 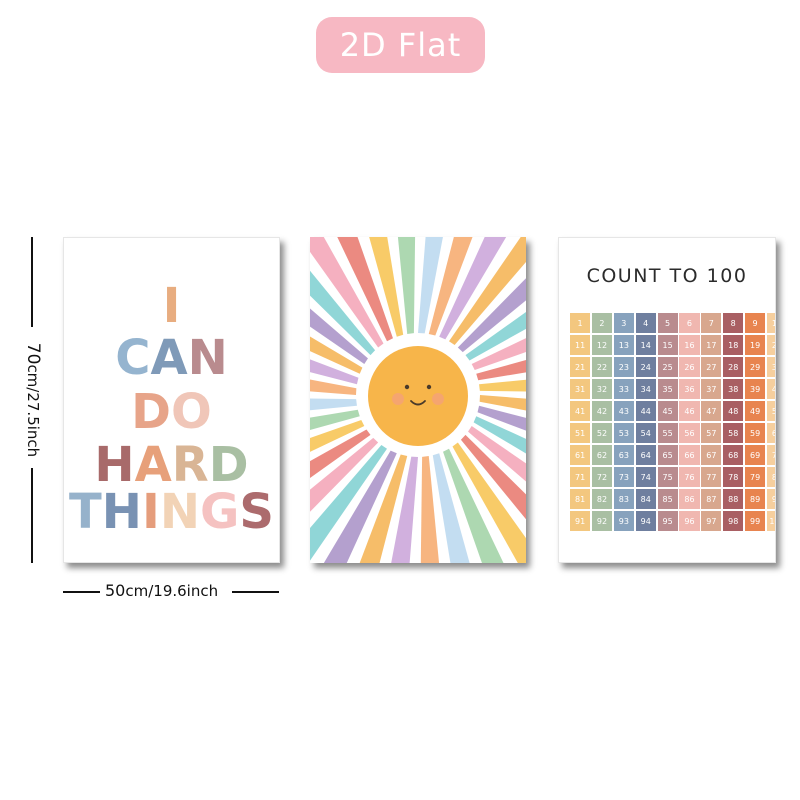 What do you see at coordinates (602, 367) in the screenshot?
I see `number-cell: 22` at bounding box center [602, 367].